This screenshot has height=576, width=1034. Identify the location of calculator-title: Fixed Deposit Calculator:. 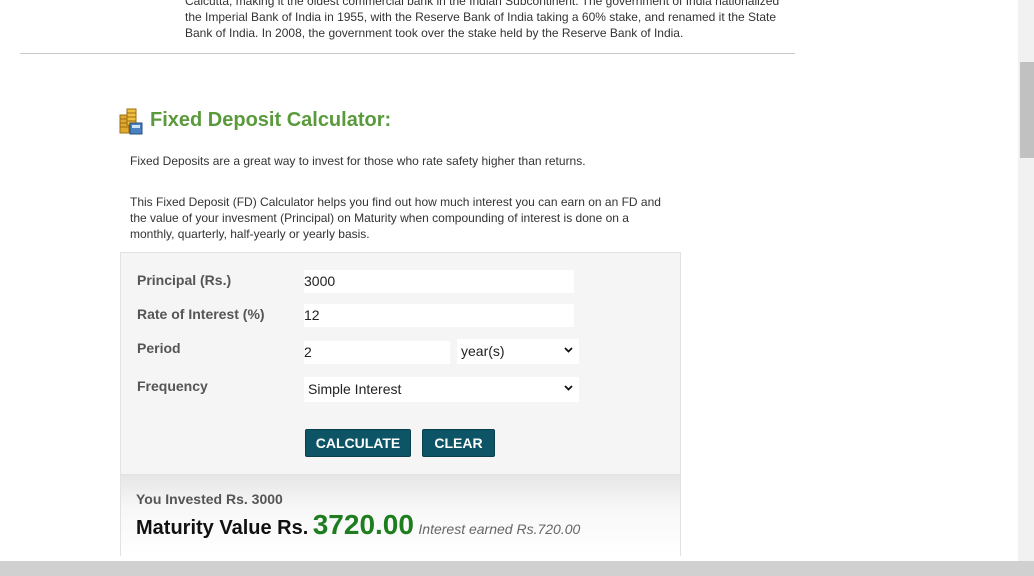
(271, 120).